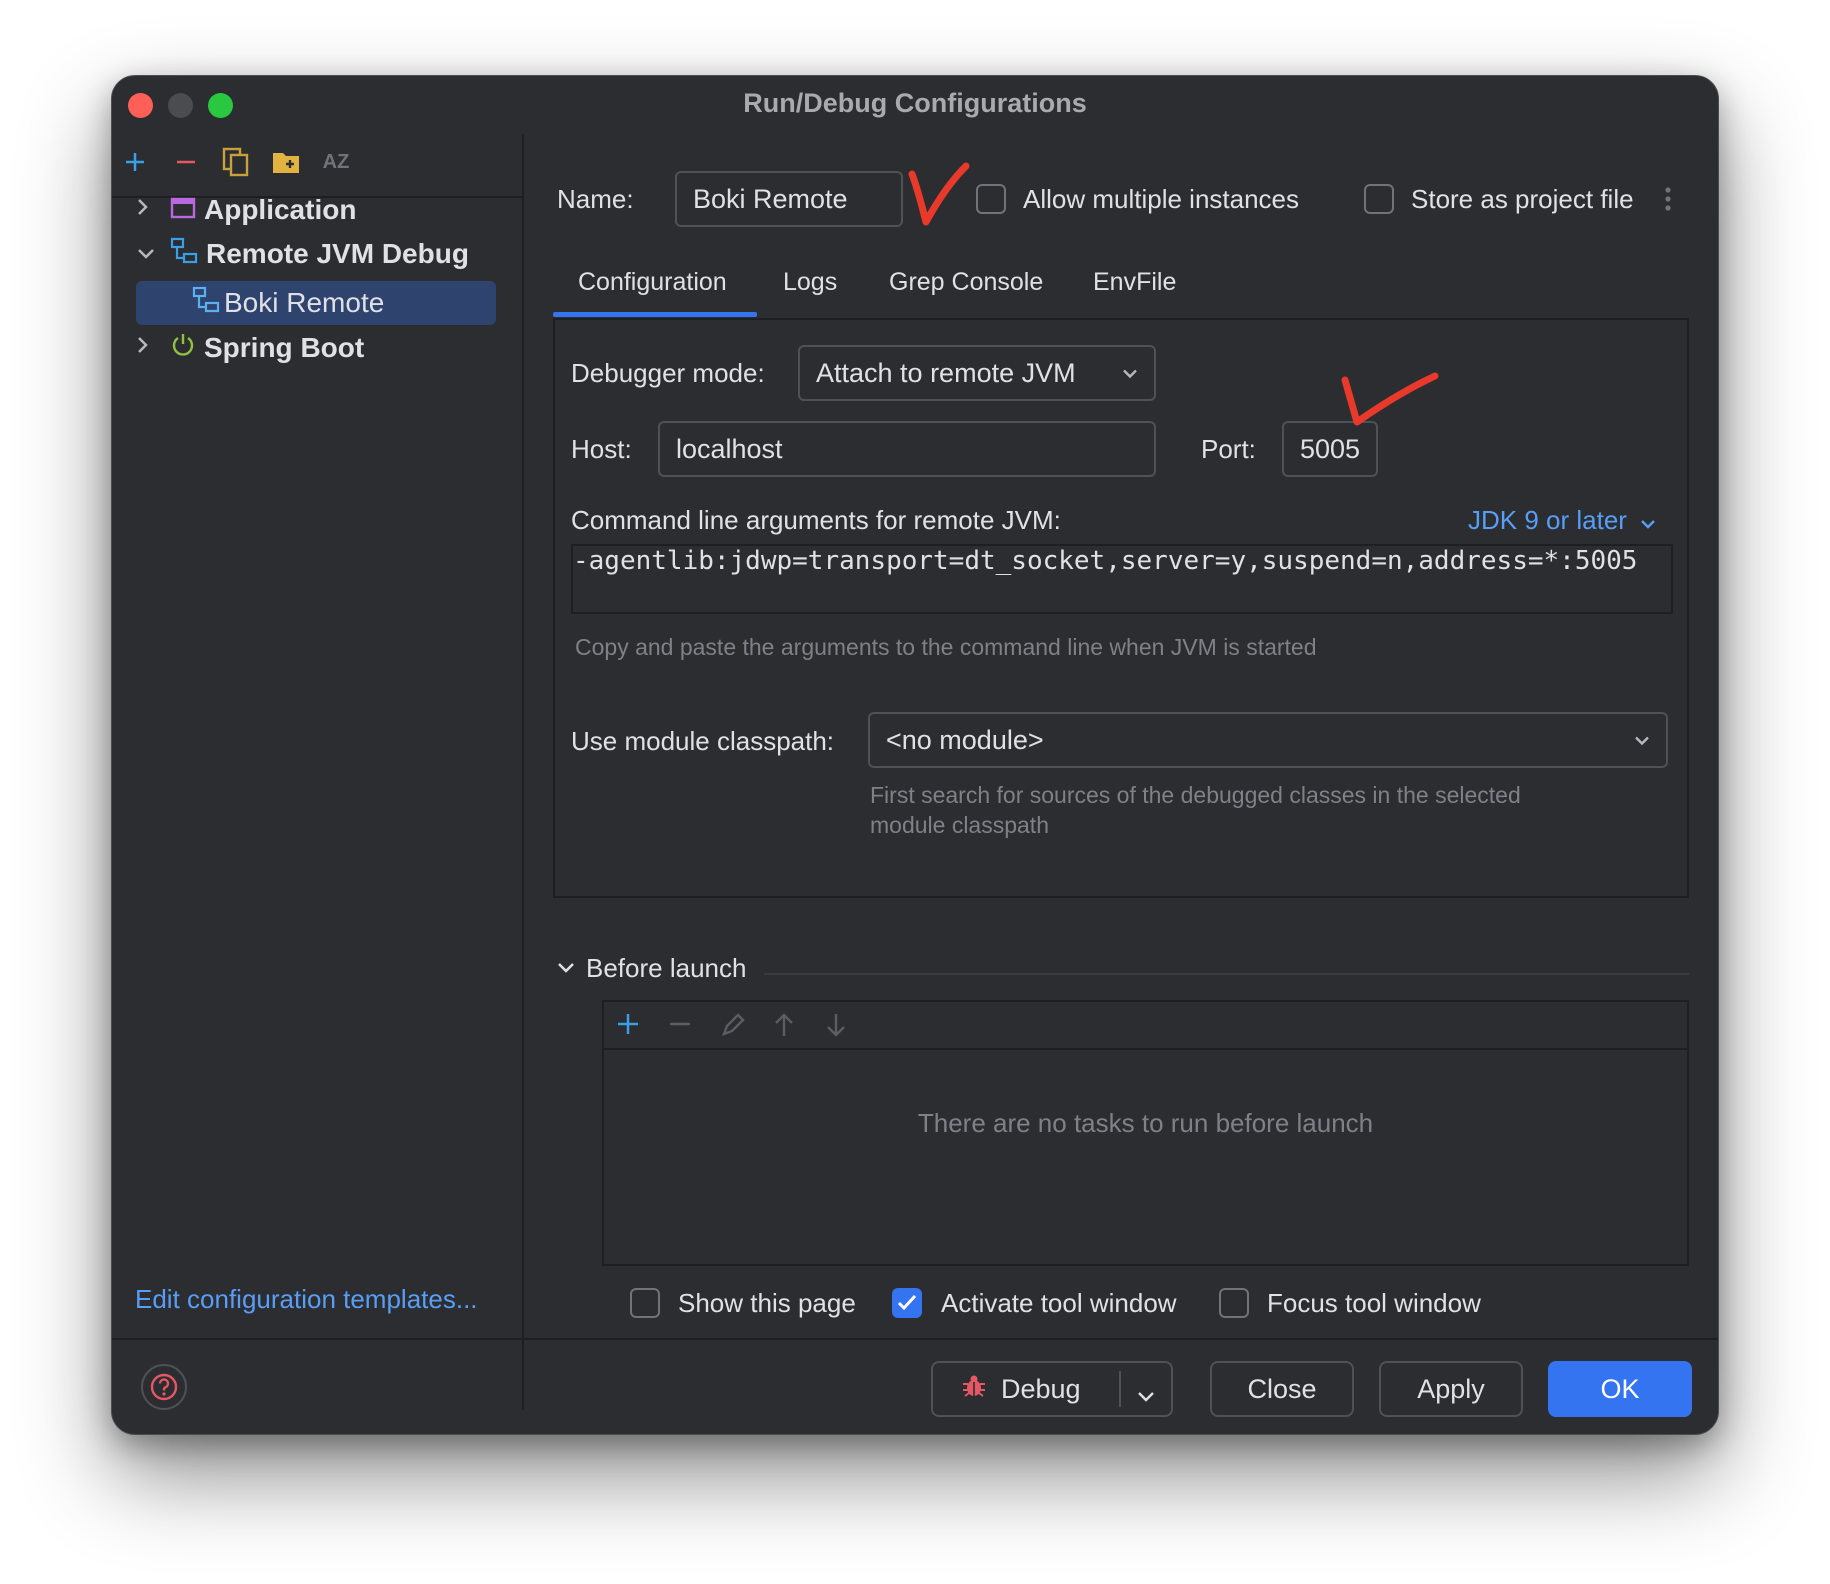 This screenshot has width=1830, height=1584. Describe the element at coordinates (1161, 199) in the screenshot. I see `allow-multiple-label: Allow multiple instances` at that location.